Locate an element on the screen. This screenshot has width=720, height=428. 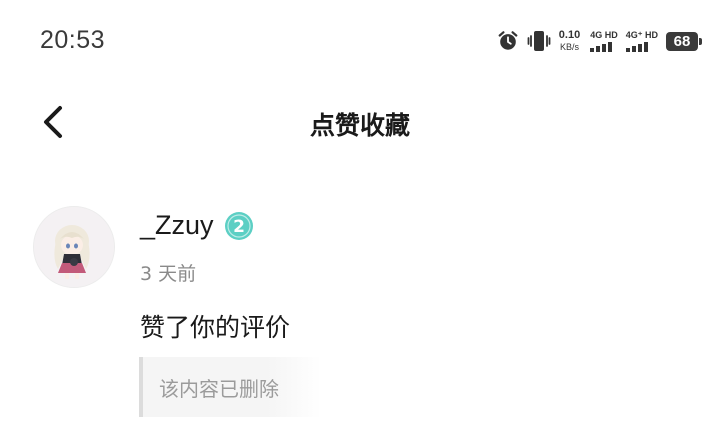
network-speed: 0.10 KB/s is located at coordinates (569, 41).